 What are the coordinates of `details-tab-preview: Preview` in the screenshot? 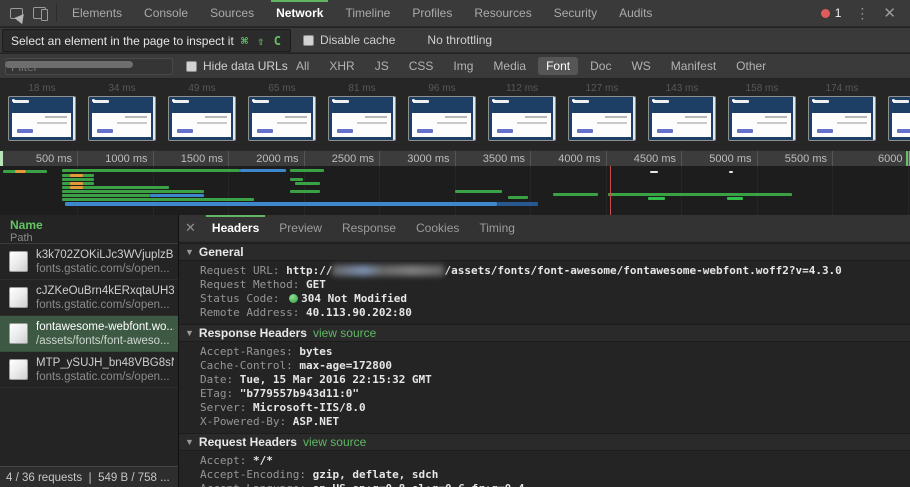 It's located at (300, 228).